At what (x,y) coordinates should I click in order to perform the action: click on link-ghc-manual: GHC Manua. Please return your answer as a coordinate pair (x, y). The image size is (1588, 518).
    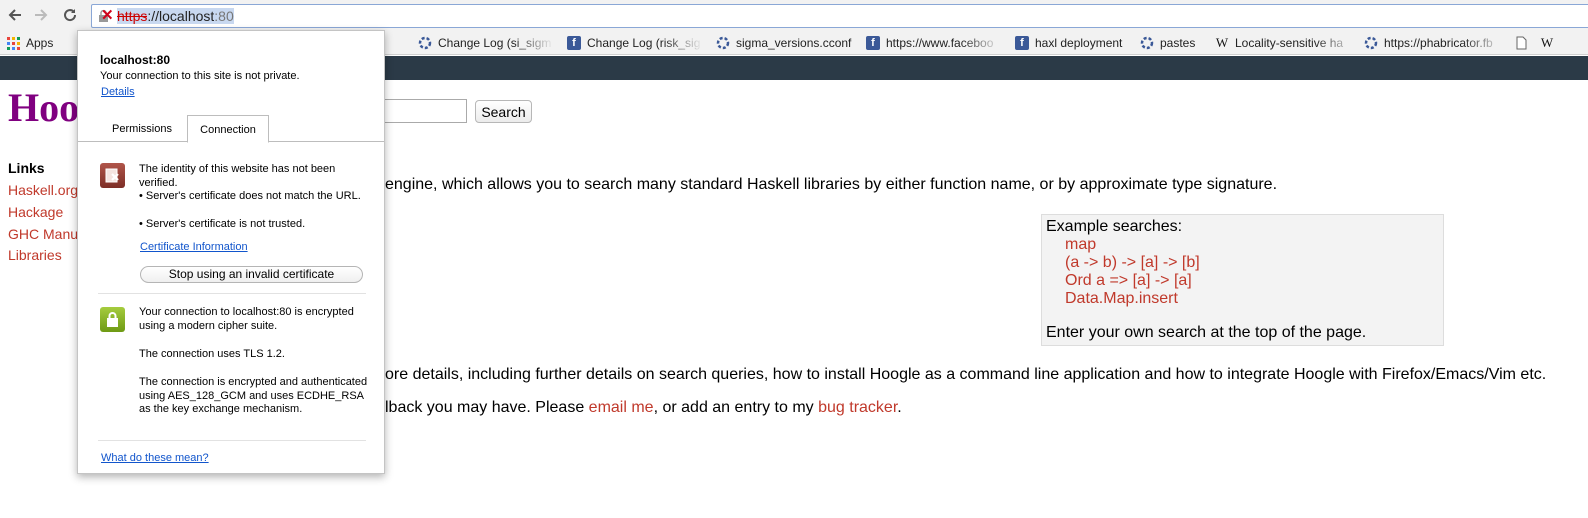
    Looking at the image, I should click on (47, 234).